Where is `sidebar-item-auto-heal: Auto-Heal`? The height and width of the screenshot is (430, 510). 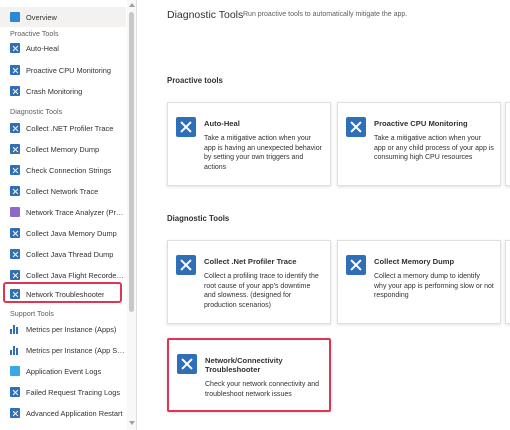
sidebar-item-auto-heal: Auto-Heal is located at coordinates (63, 48).